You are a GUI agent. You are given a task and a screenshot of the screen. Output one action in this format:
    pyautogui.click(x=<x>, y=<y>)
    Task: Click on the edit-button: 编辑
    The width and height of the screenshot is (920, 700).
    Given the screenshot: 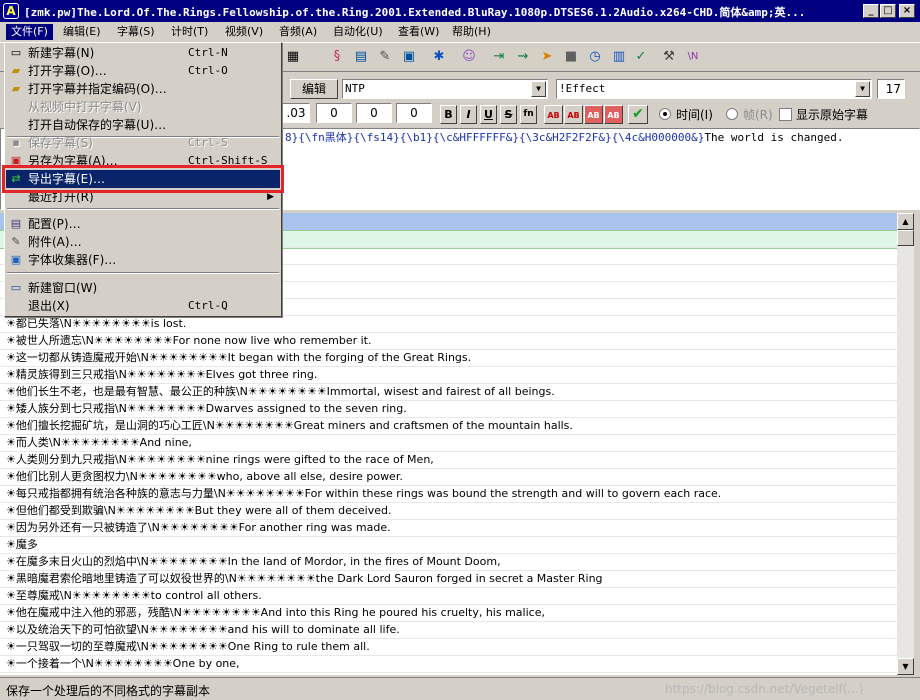 What is the action you would take?
    pyautogui.click(x=314, y=89)
    